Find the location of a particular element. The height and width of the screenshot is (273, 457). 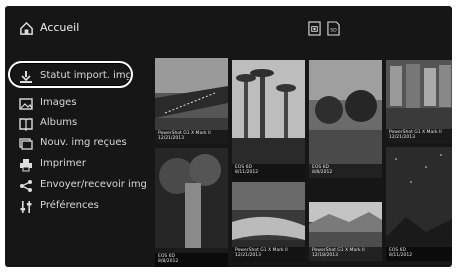

sidebar-item-preferences: Préférences is located at coordinates (80, 207).